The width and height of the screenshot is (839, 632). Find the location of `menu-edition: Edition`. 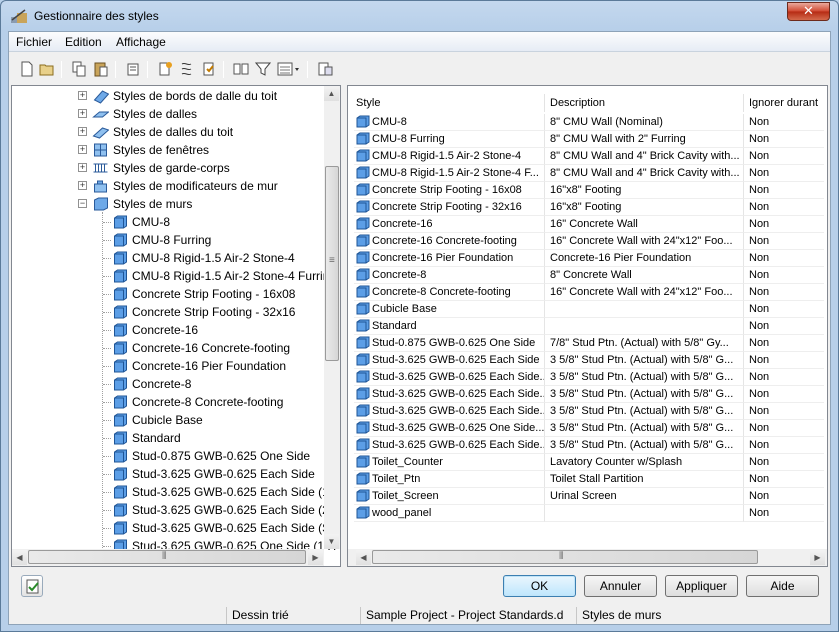

menu-edition: Edition is located at coordinates (83, 42).